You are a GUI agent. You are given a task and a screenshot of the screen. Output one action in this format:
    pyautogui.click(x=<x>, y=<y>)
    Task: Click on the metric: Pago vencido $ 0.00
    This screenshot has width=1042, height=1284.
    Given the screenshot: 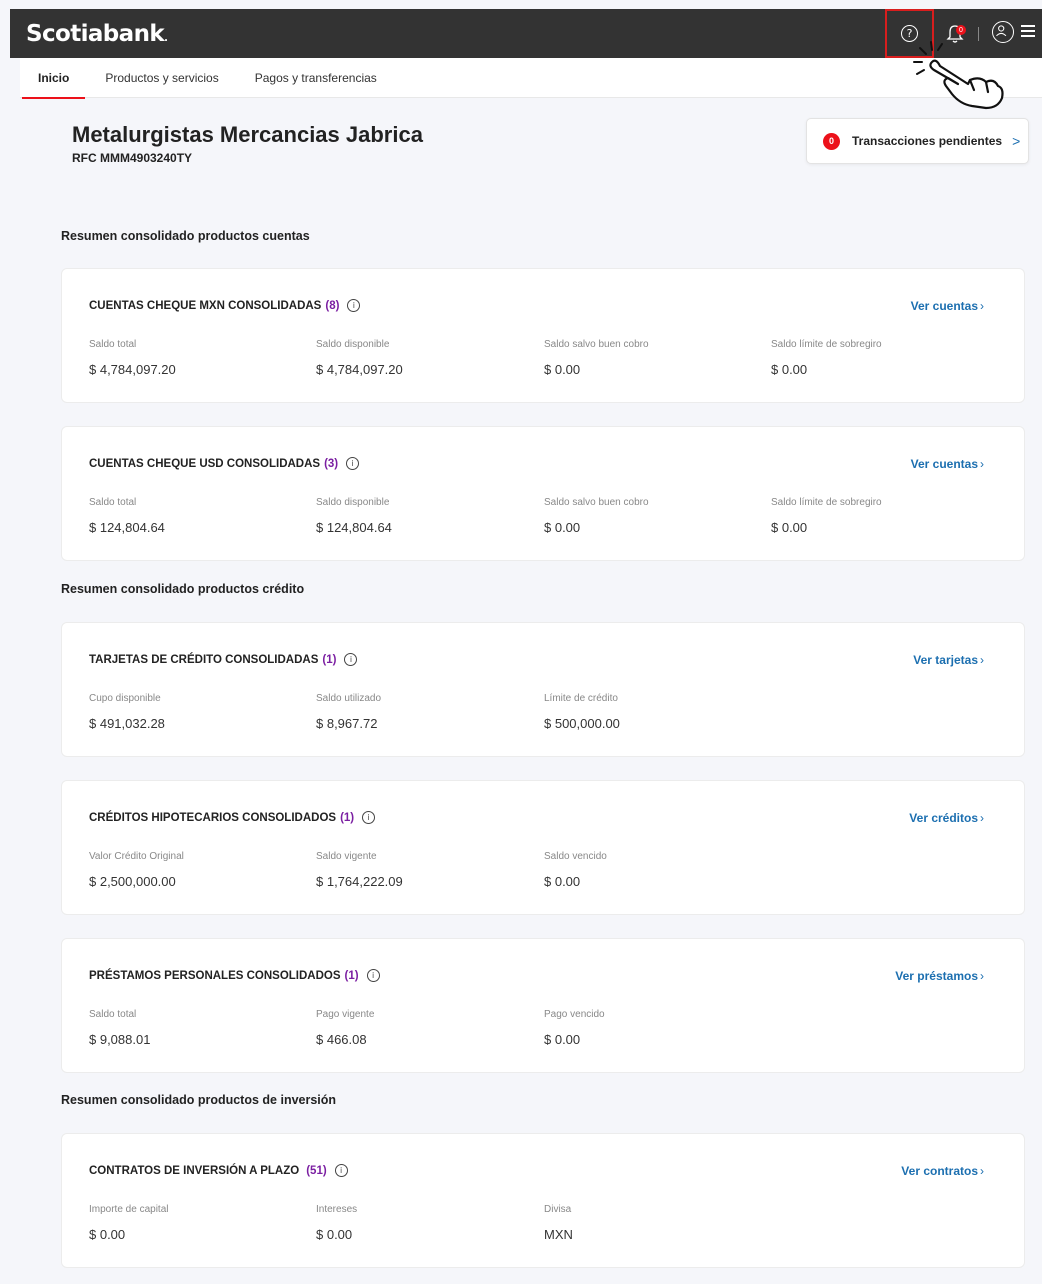 What is the action you would take?
    pyautogui.click(x=574, y=1028)
    